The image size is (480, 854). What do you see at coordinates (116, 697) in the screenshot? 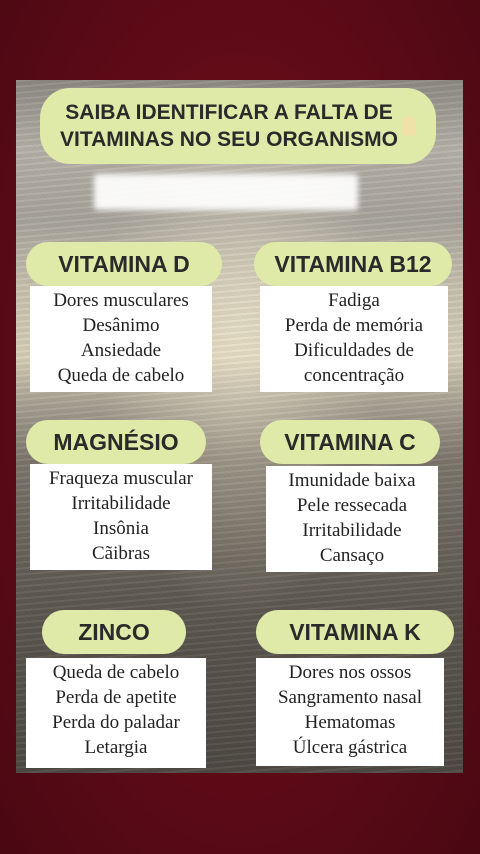
I see `list-item: Perda de apetite` at bounding box center [116, 697].